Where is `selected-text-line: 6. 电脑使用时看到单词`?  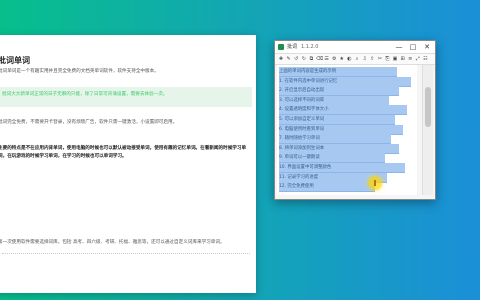
selected-text-line: 6. 电脑使用时看到单词 is located at coordinates (341, 129).